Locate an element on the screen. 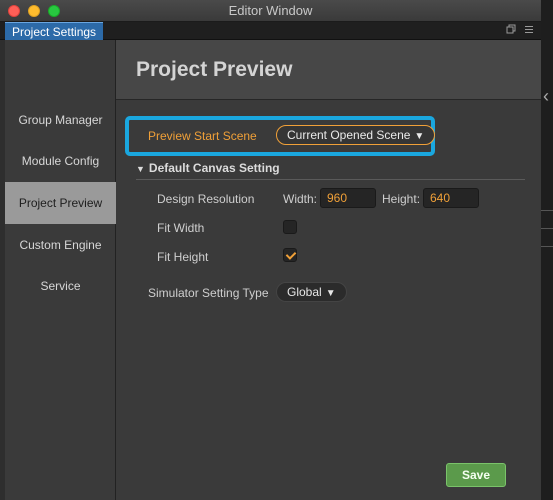 This screenshot has height=500, width=553. menu-icon is located at coordinates (529, 31).